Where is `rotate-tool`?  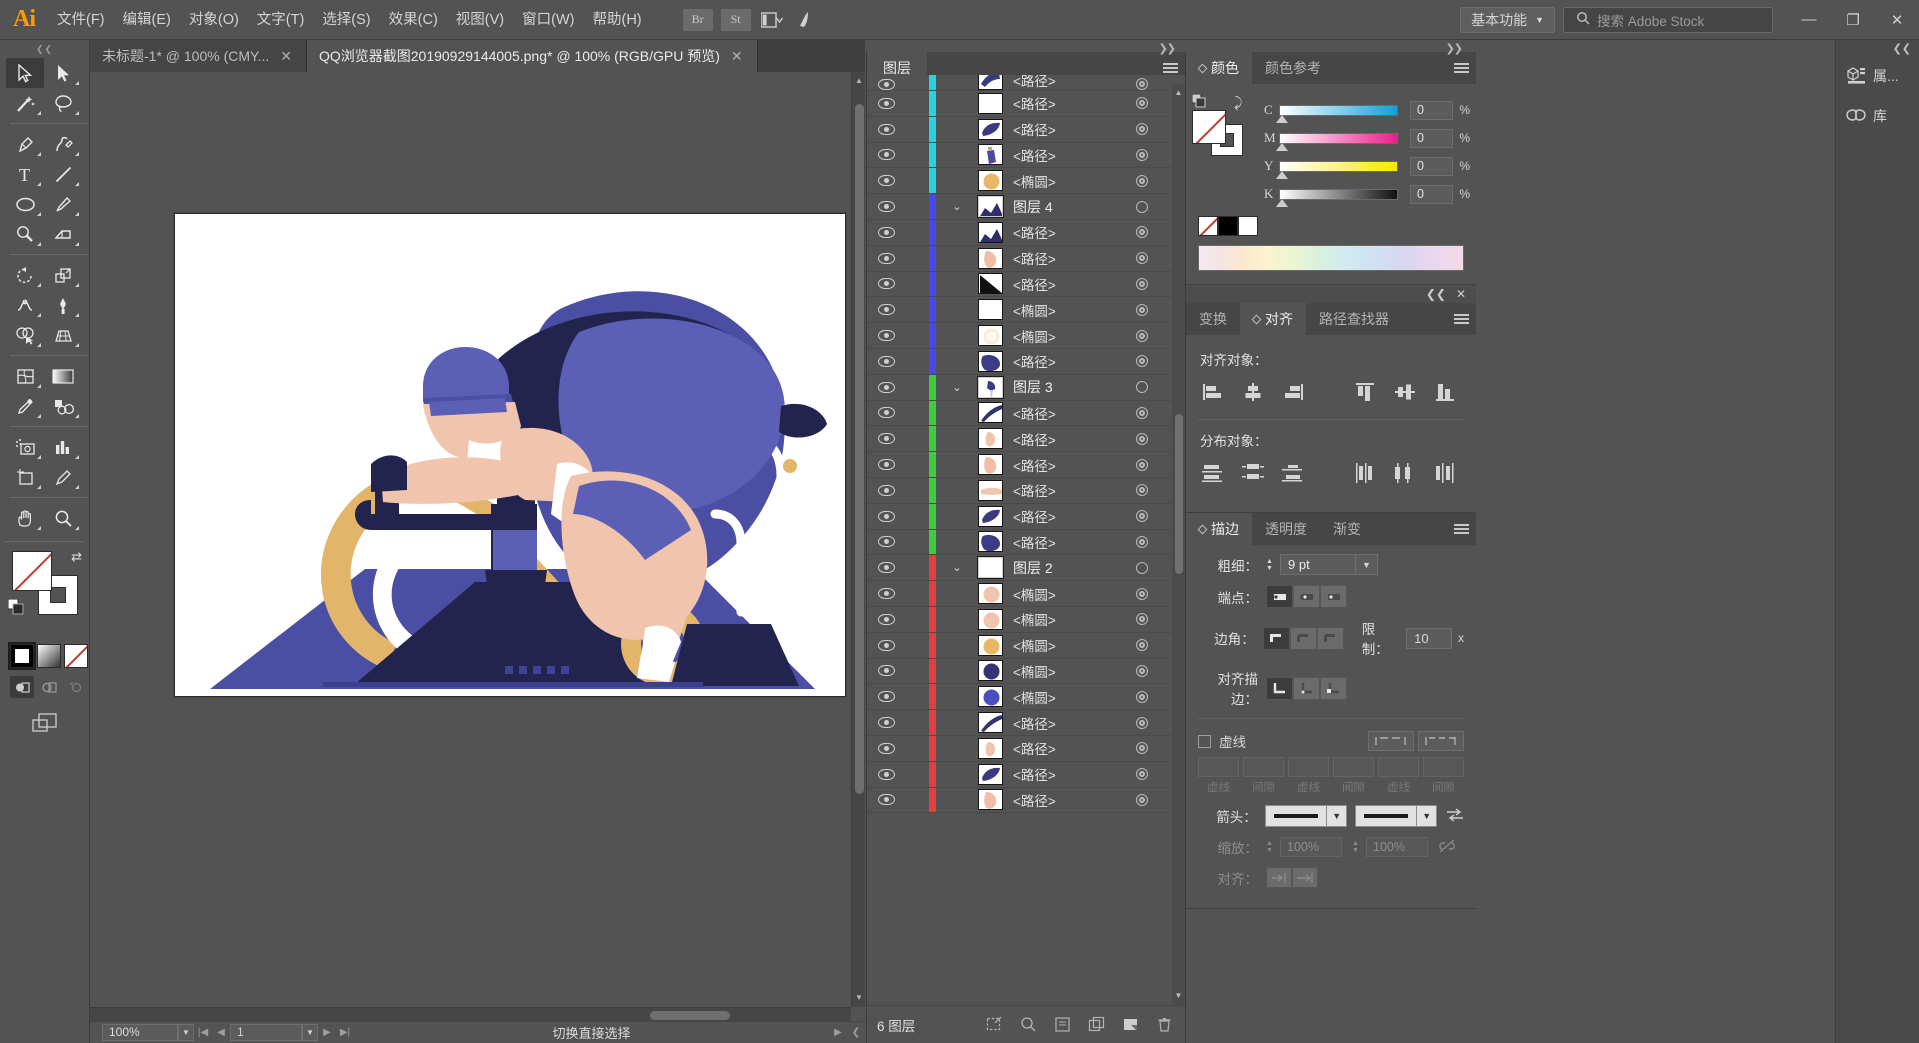 rotate-tool is located at coordinates (25, 275).